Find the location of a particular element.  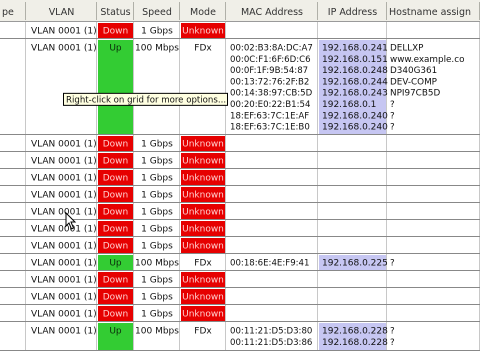

status-up-cell is located at coordinates (115, 87).